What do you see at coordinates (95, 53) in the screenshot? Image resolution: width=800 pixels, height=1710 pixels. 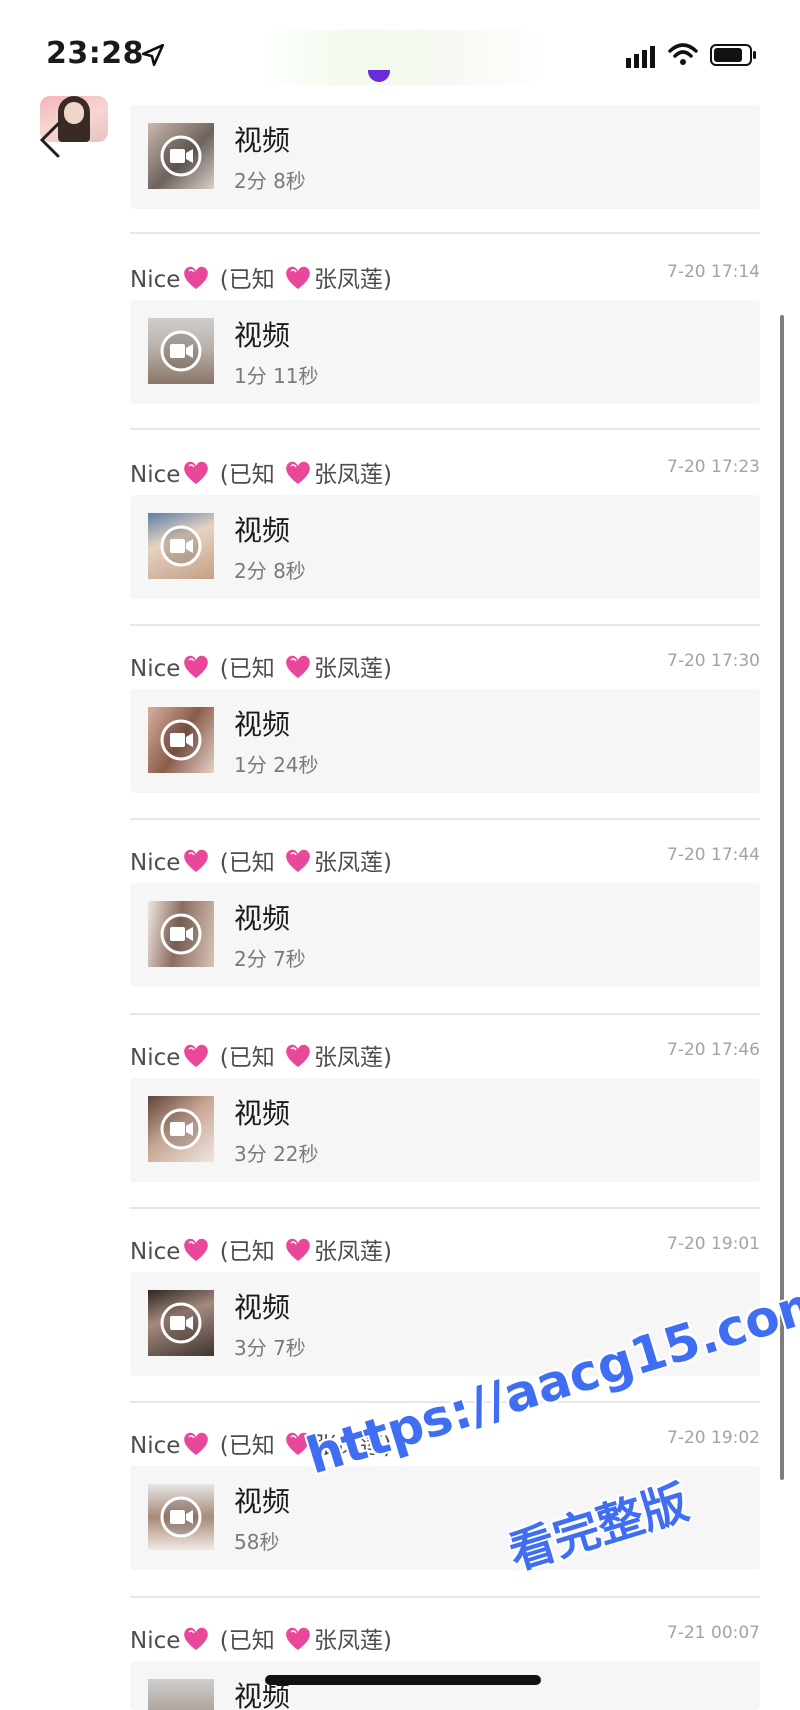 I see `status-time: 23:28` at bounding box center [95, 53].